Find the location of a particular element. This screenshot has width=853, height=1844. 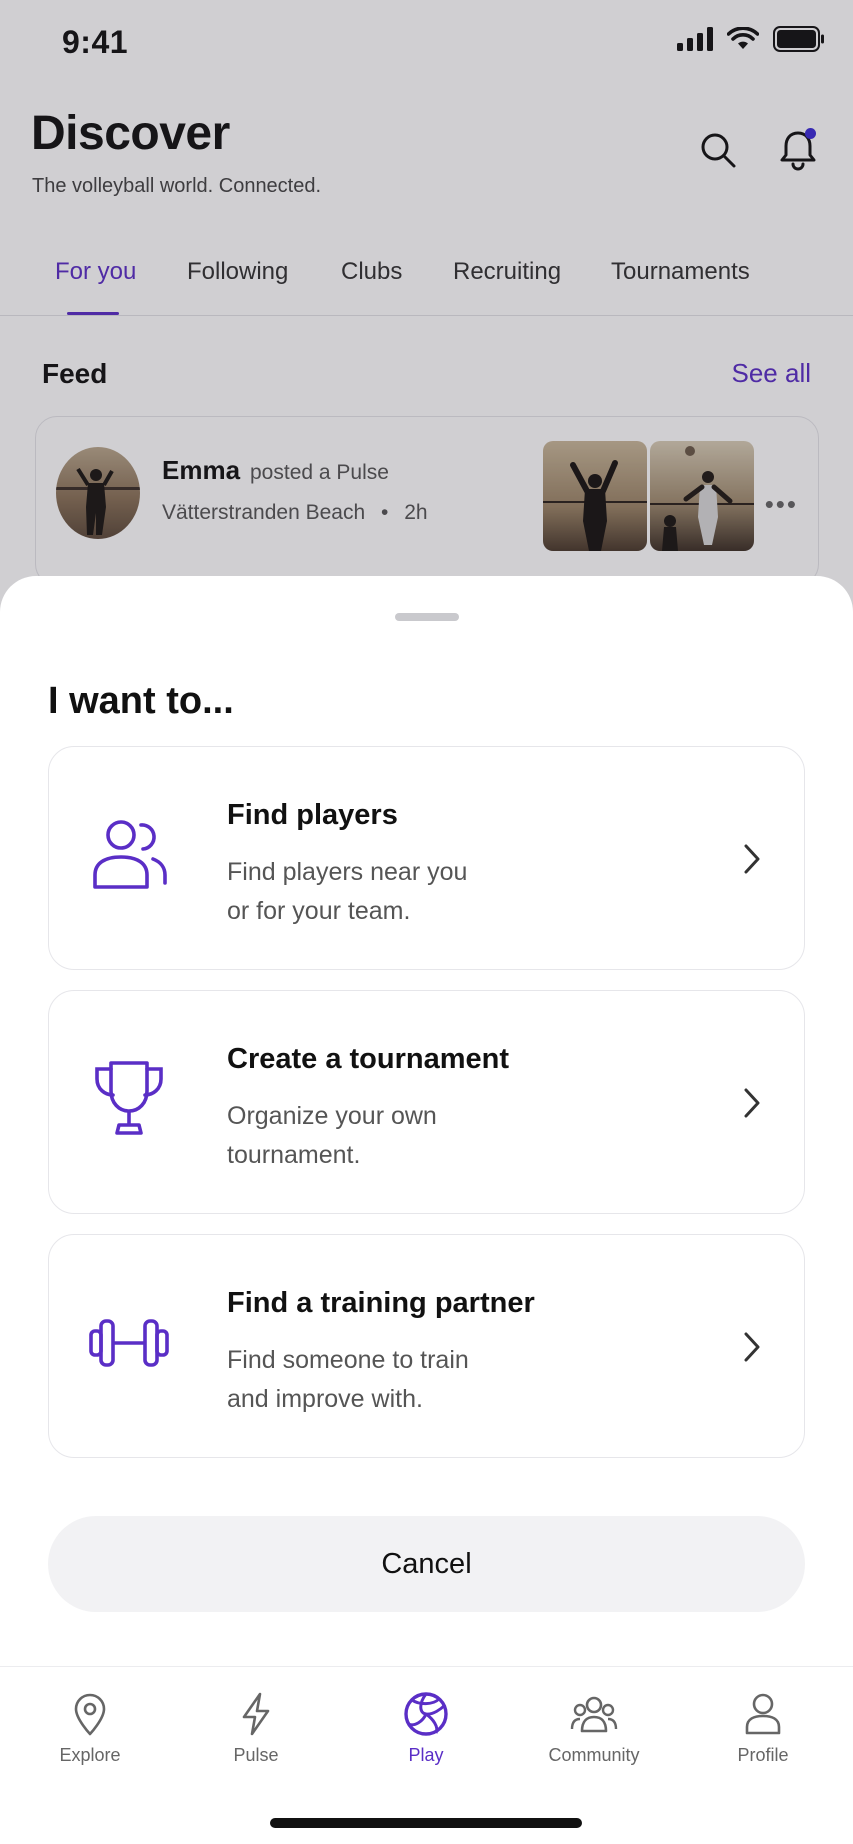

tab-bar-community: Community is located at coordinates (594, 1728).